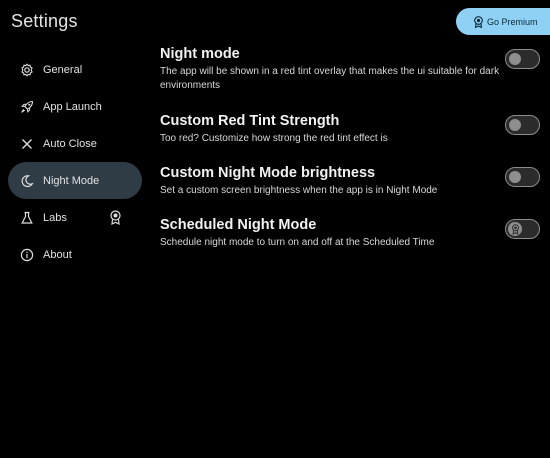  Describe the element at coordinates (27, 255) in the screenshot. I see `info-icon` at that location.